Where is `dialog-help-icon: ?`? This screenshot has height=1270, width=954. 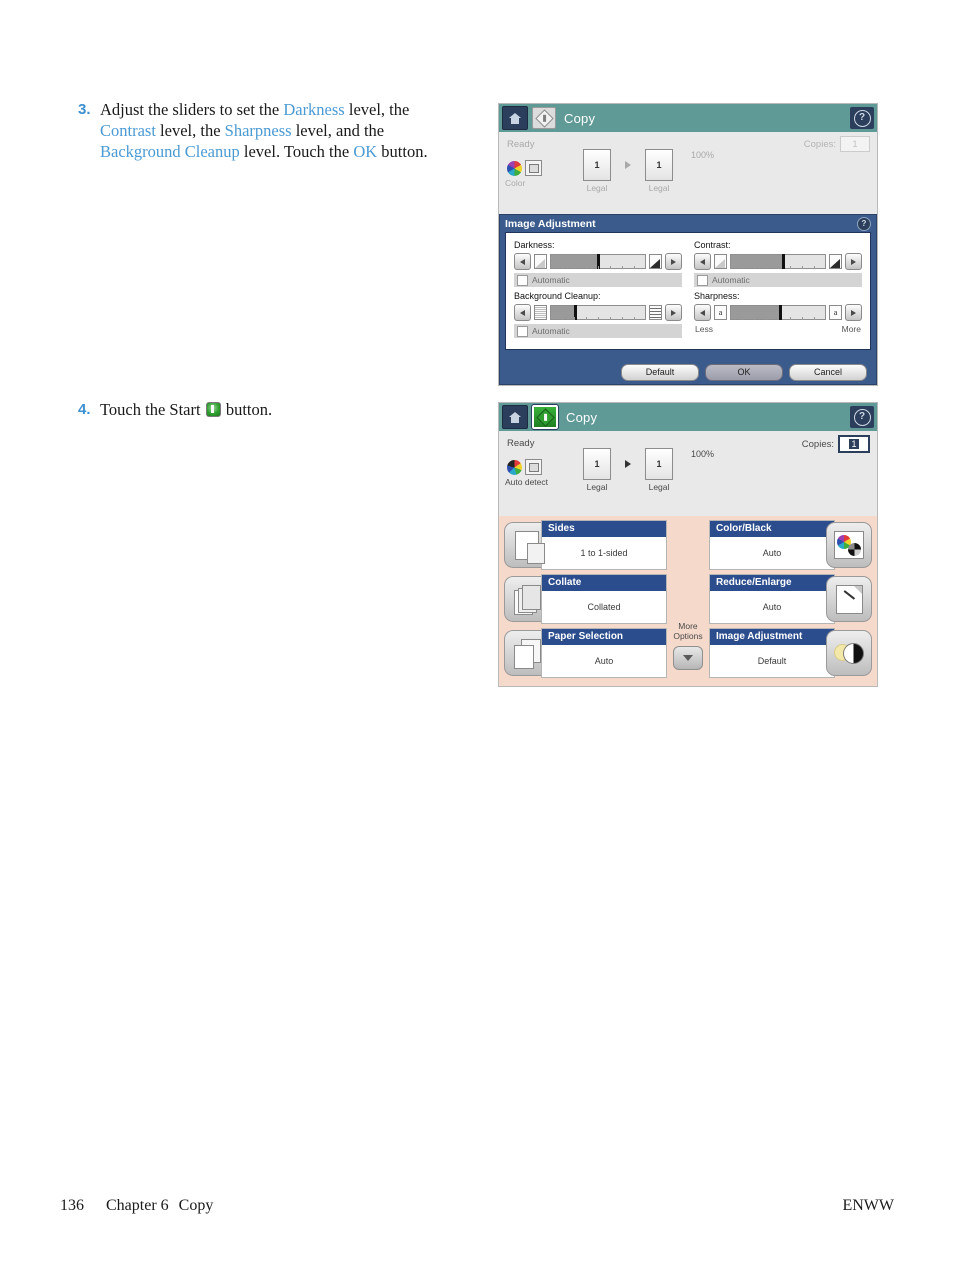 dialog-help-icon: ? is located at coordinates (864, 223).